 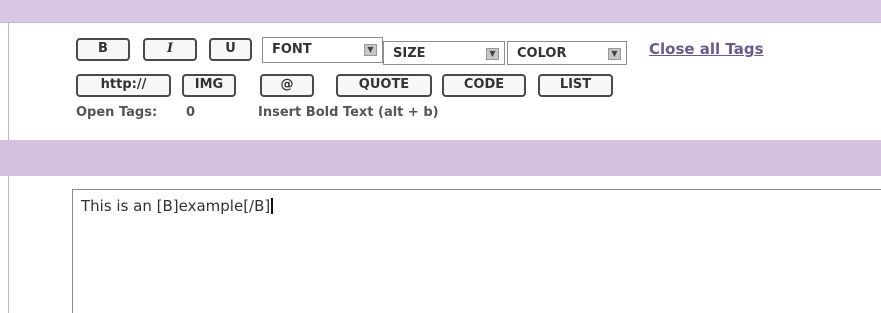 What do you see at coordinates (444, 53) in the screenshot?
I see `size-select: SIZE ▼` at bounding box center [444, 53].